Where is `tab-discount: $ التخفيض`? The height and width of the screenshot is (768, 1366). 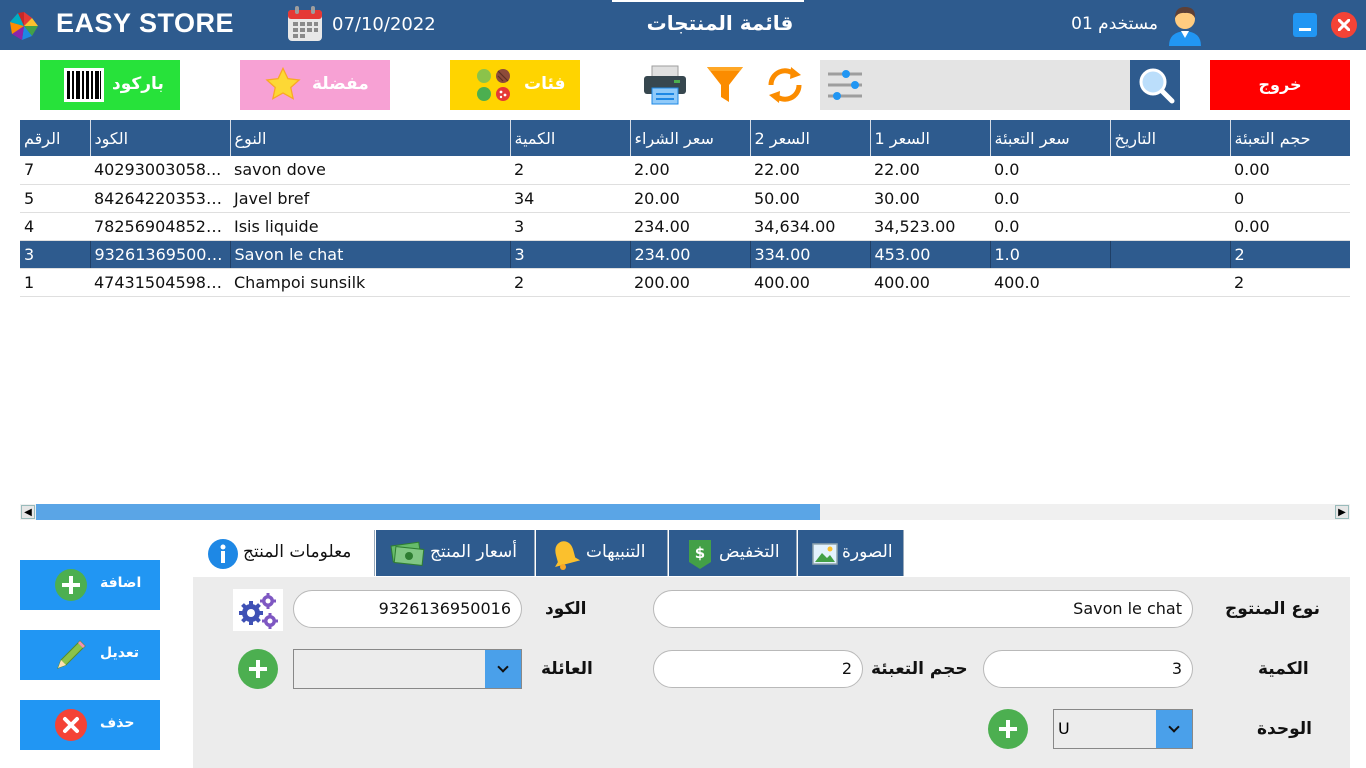
tab-discount: $ التخفيض is located at coordinates (733, 553).